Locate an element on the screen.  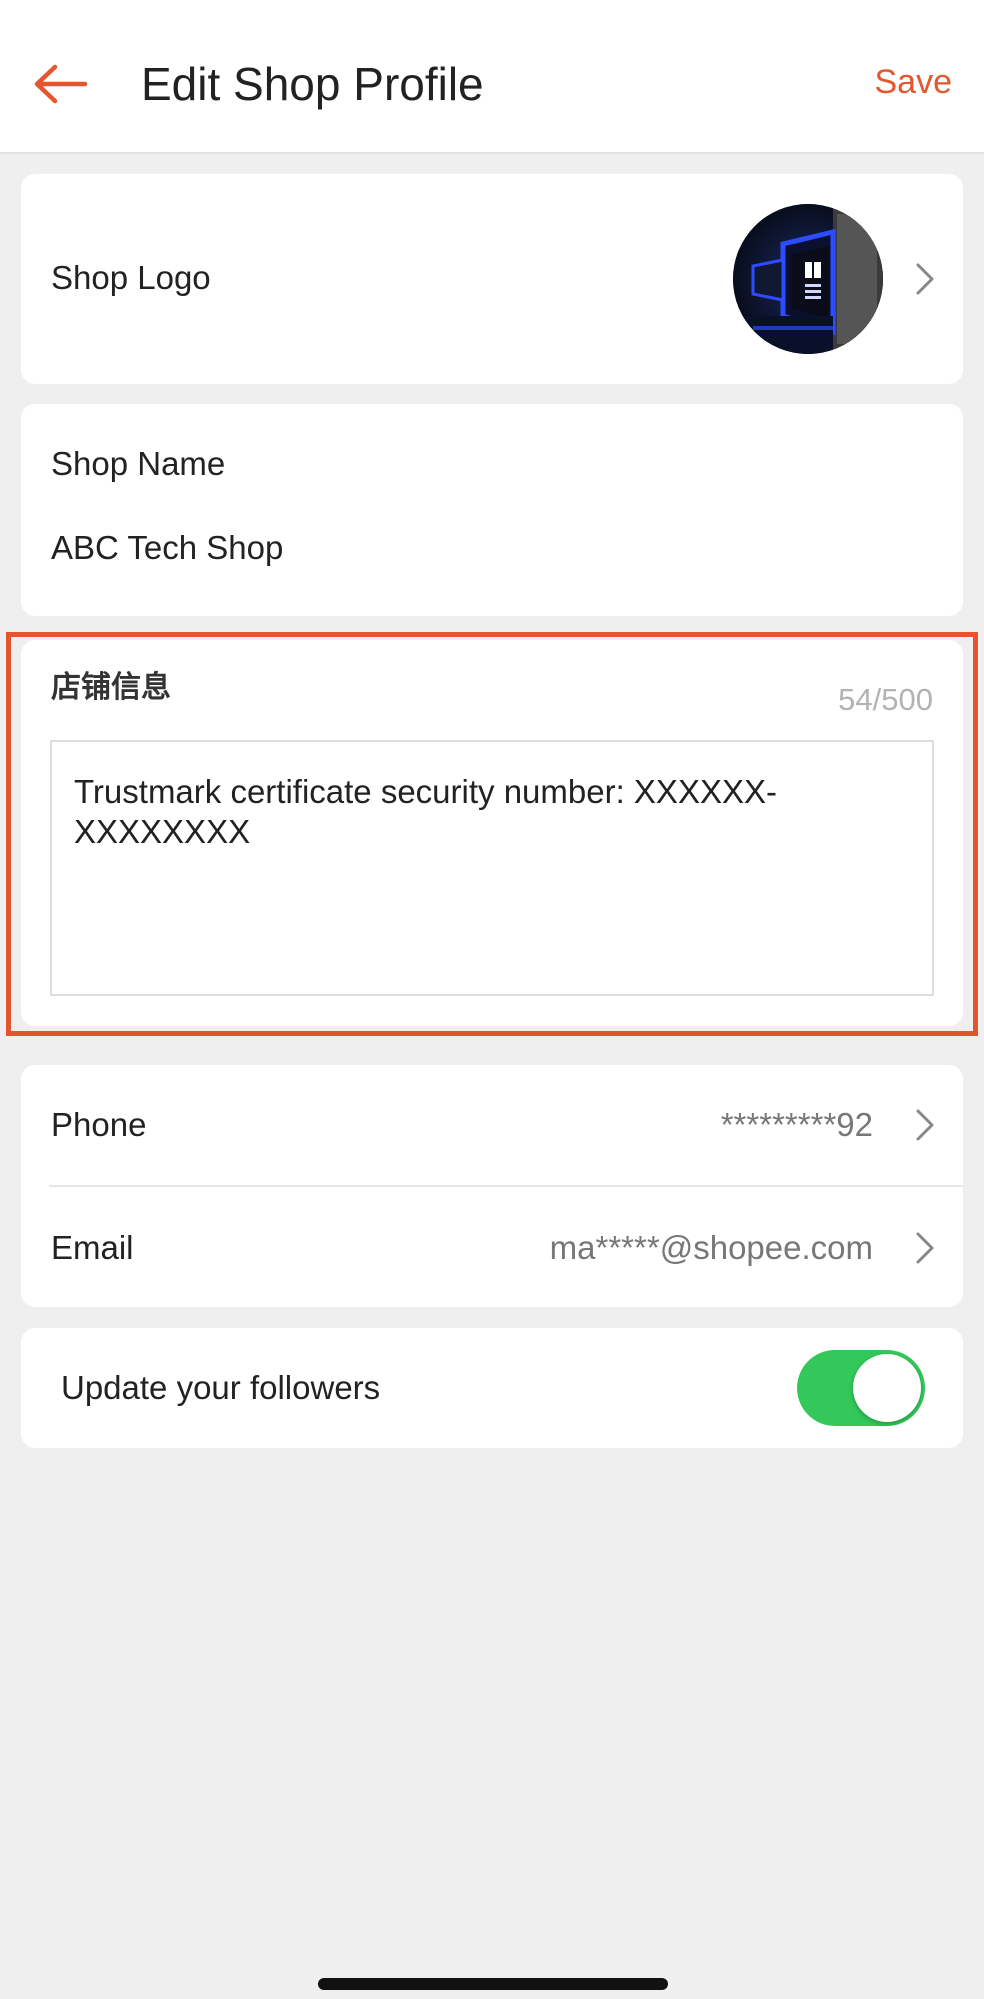
toggle-knob is located at coordinates (887, 1388).